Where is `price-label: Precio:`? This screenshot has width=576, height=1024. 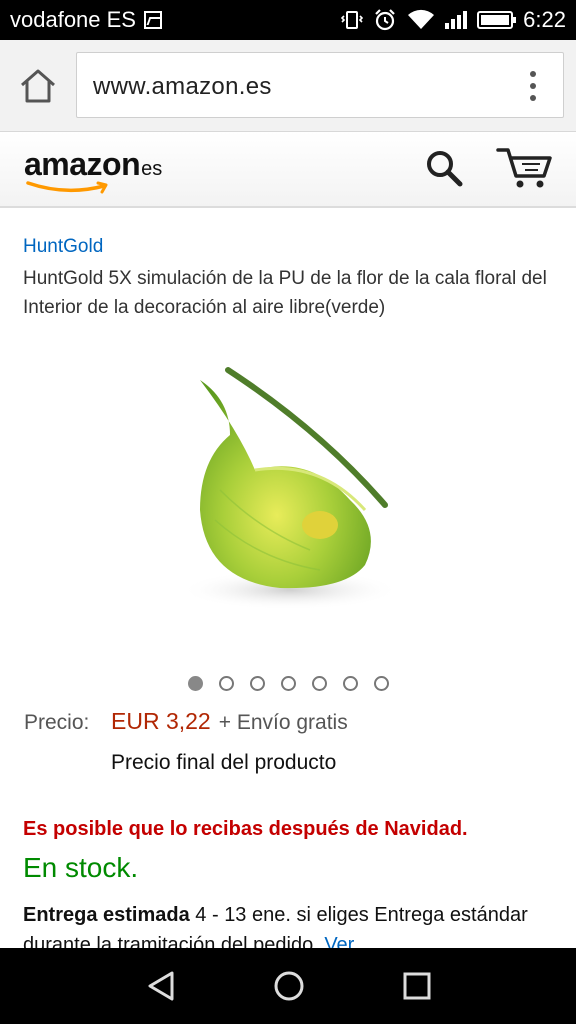
price-label: Precio: is located at coordinates (57, 722).